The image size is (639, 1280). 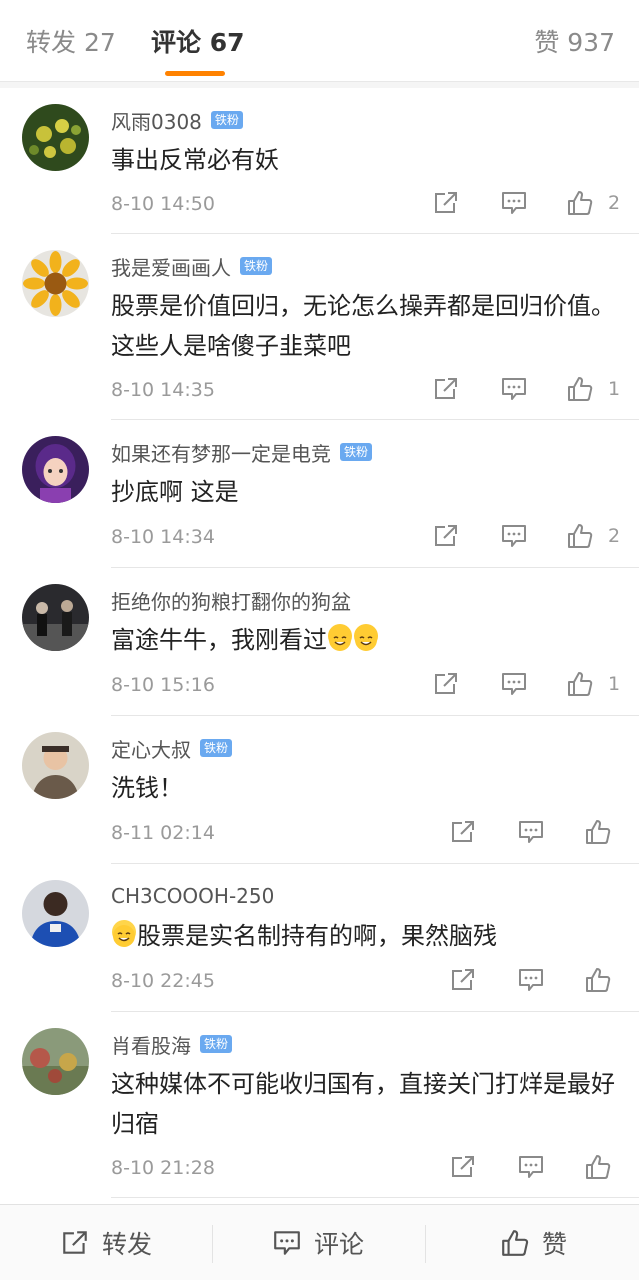 What do you see at coordinates (574, 43) in the screenshot?
I see `tab-likes: 赞 937` at bounding box center [574, 43].